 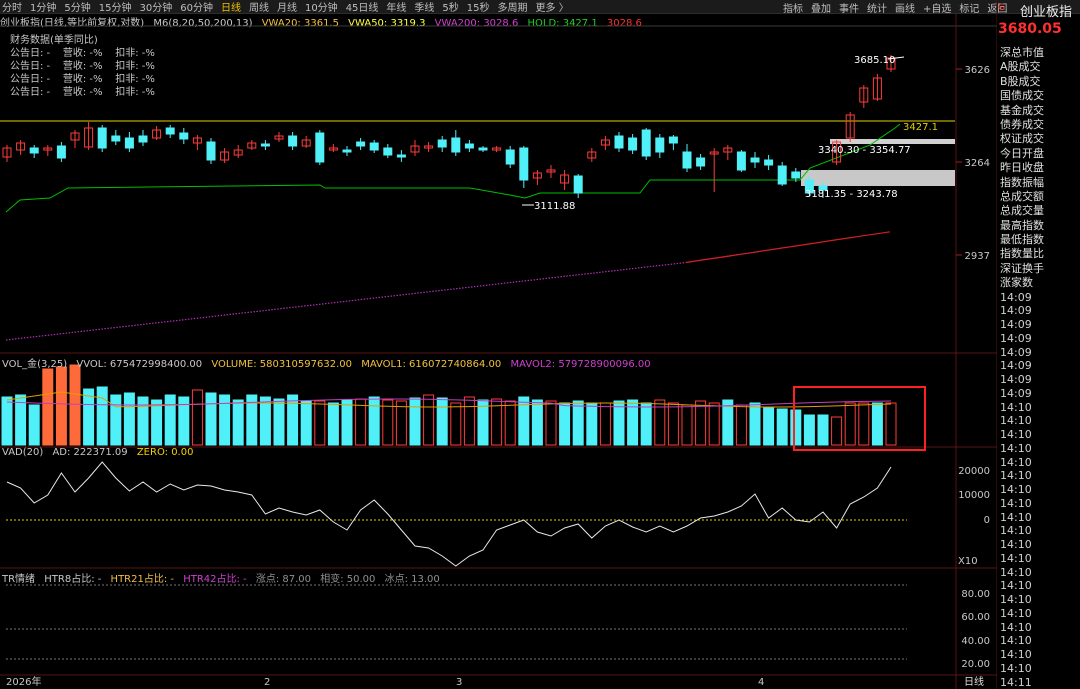 What do you see at coordinates (968, 561) in the screenshot?
I see `x10-label: X10` at bounding box center [968, 561].